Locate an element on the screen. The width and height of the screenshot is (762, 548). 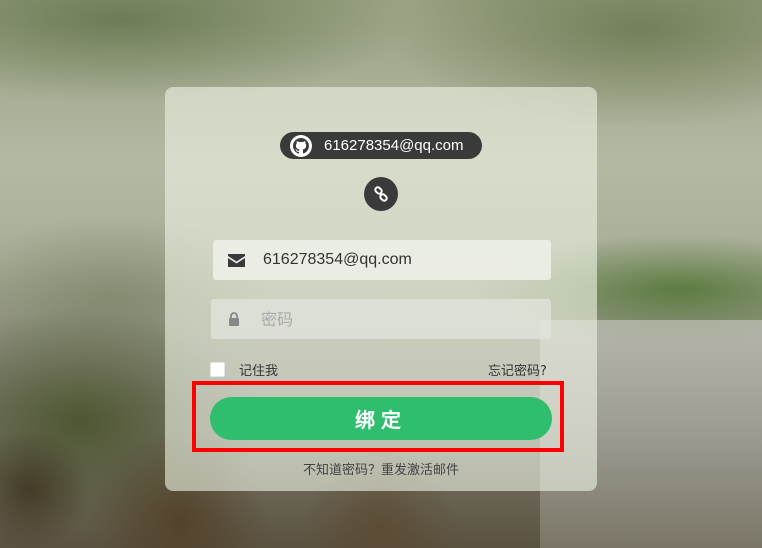
resend-activation-link: 不知道密码？重发激活邮件 is located at coordinates (381, 468).